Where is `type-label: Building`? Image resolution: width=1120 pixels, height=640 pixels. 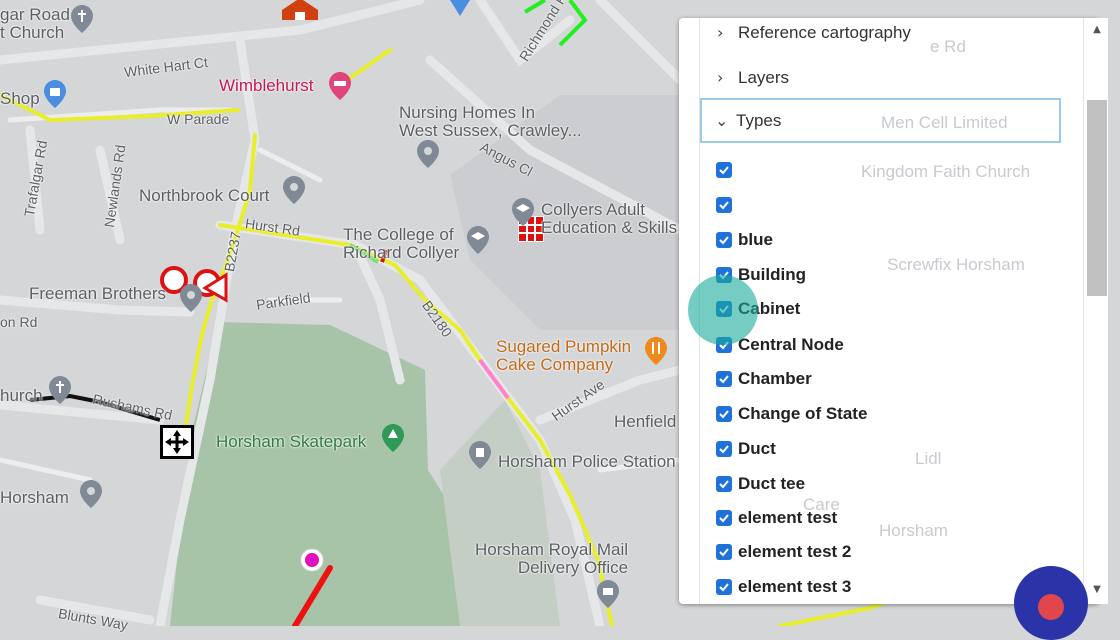
type-label: Building is located at coordinates (772, 274).